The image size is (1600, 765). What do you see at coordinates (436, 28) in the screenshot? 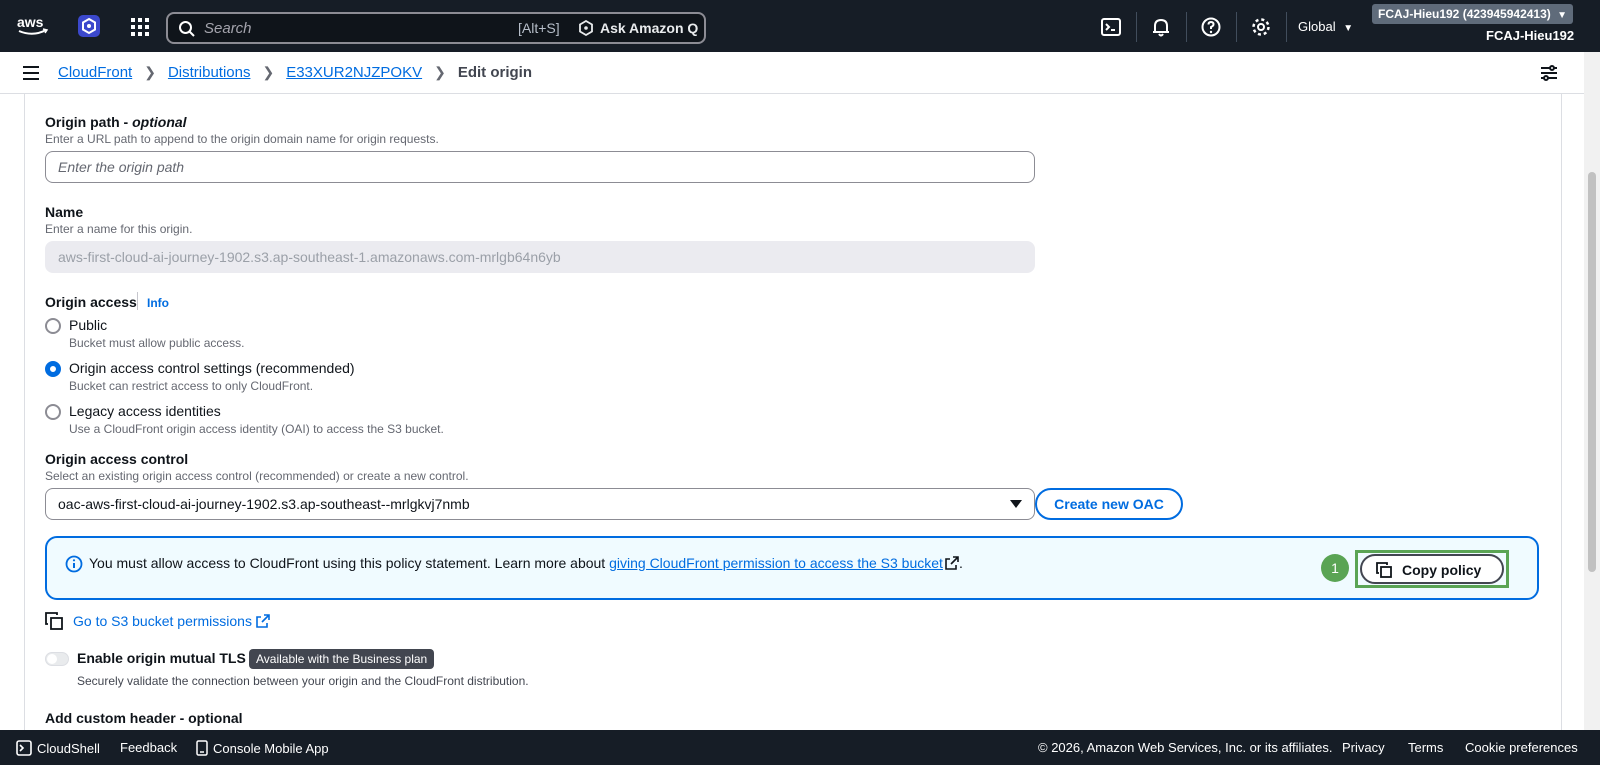
I see `search-input: Search [Alt+S] Ask Amazon Q` at bounding box center [436, 28].